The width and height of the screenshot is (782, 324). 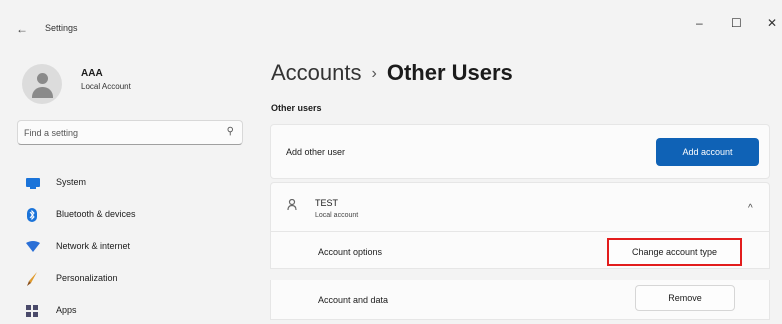 What do you see at coordinates (316, 152) in the screenshot?
I see `add-user-label: Add other user` at bounding box center [316, 152].